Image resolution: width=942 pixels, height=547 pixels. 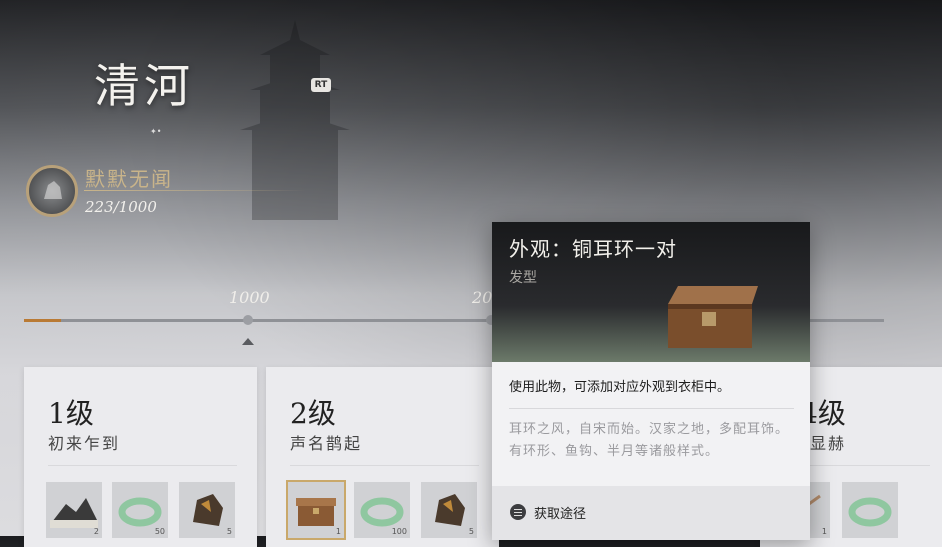 What do you see at coordinates (523, 278) in the screenshot?
I see `tooltip-category: 发型` at bounding box center [523, 278].